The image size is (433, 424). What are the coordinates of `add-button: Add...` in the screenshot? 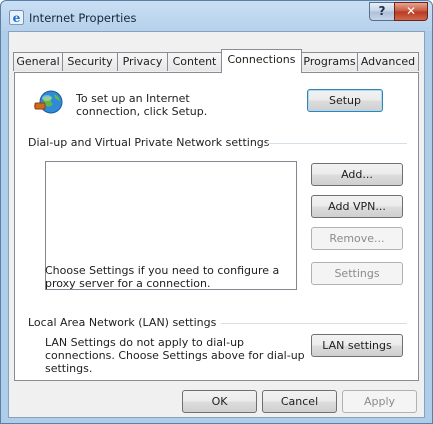 It's located at (357, 174).